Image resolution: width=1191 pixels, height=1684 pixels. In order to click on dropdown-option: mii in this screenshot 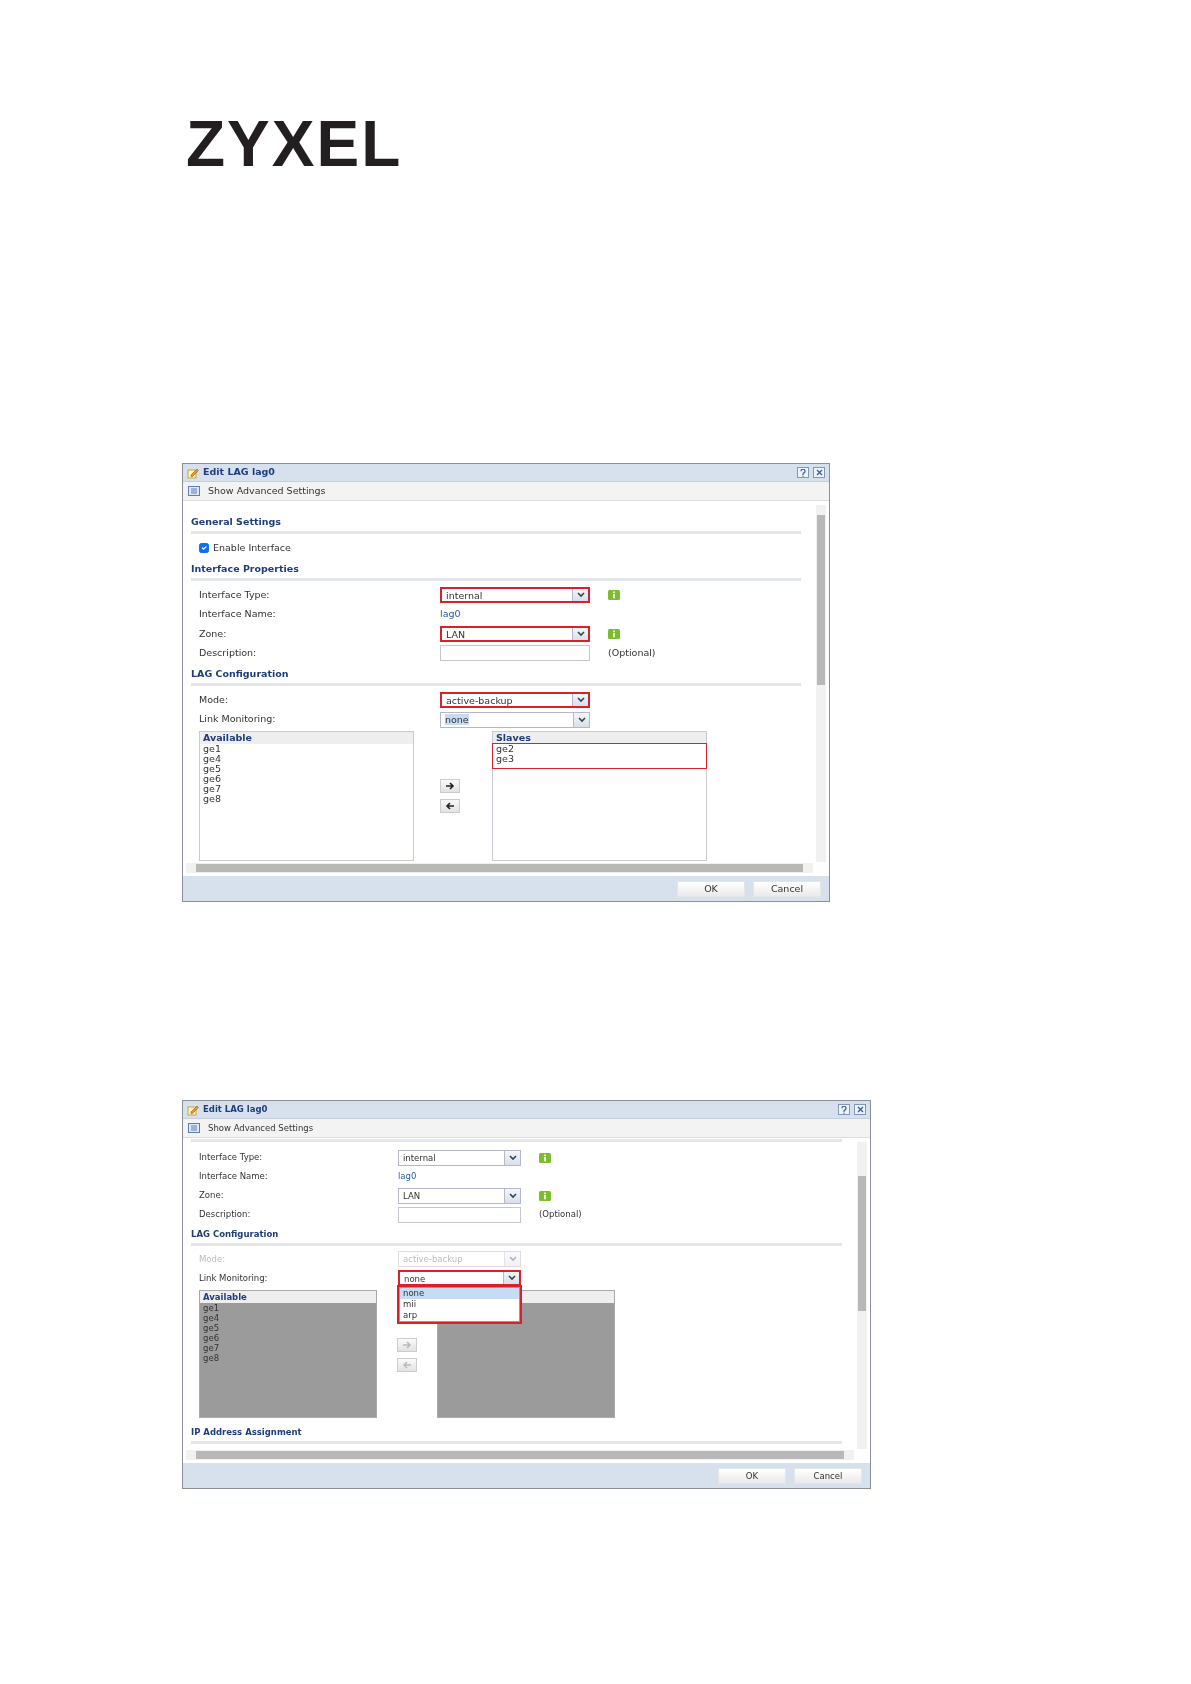, I will do `click(459, 1305)`.